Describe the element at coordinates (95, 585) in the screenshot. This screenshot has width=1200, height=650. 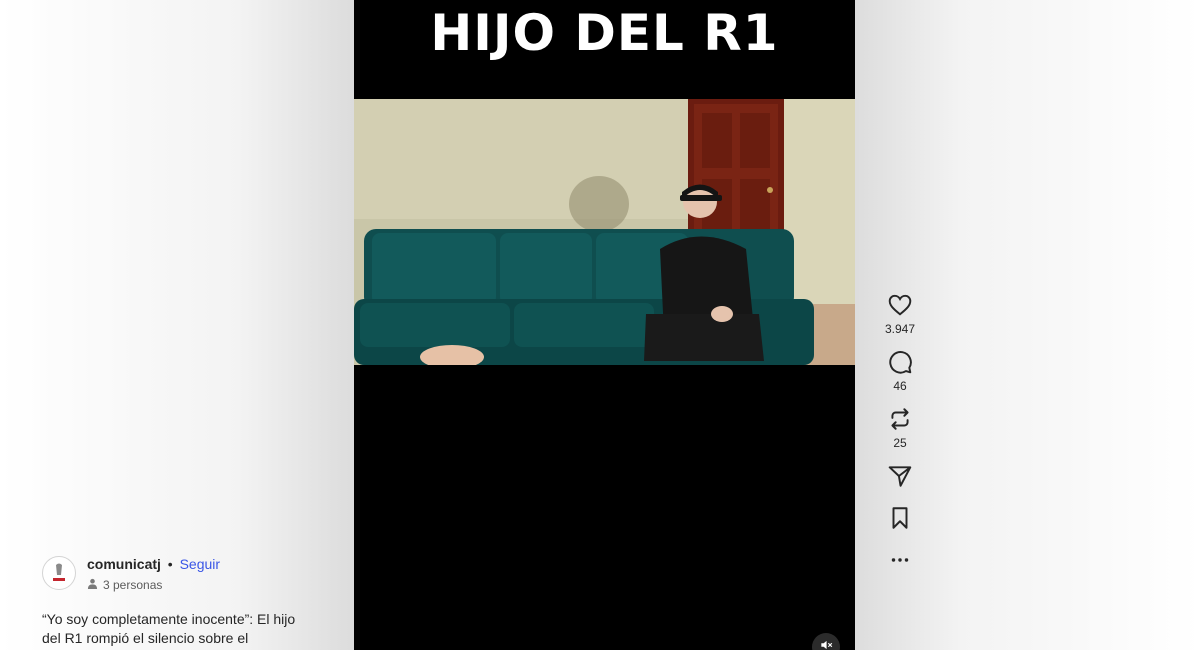
I see `person-icon` at that location.